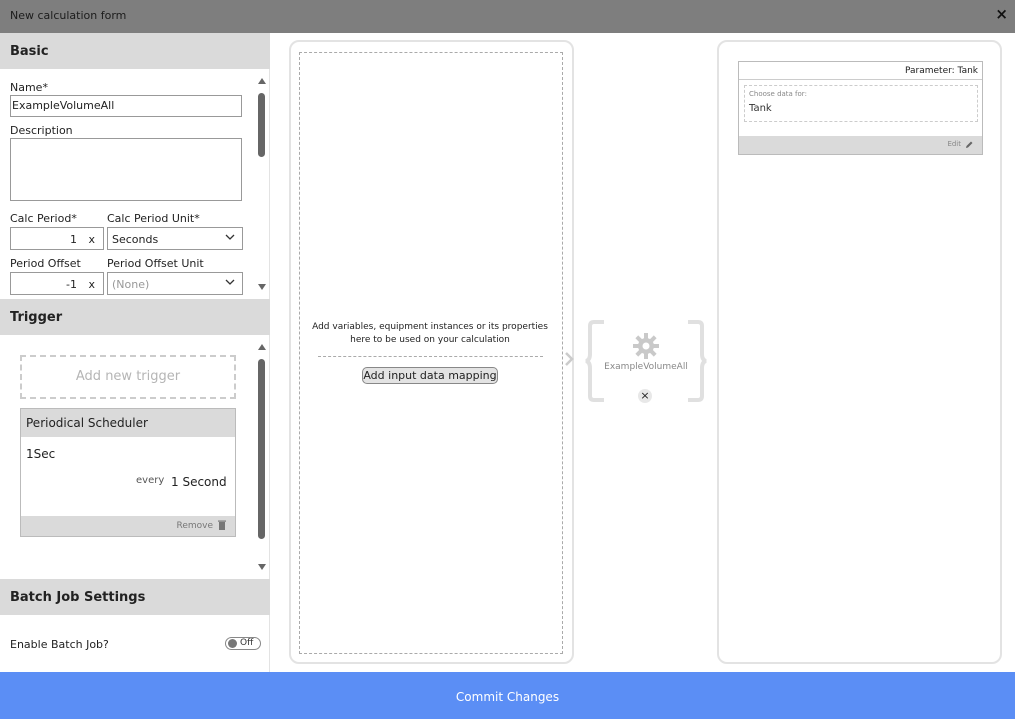 The height and width of the screenshot is (722, 1015). Describe the element at coordinates (175, 238) in the screenshot. I see `calc-period-unit-select: Seconds` at that location.